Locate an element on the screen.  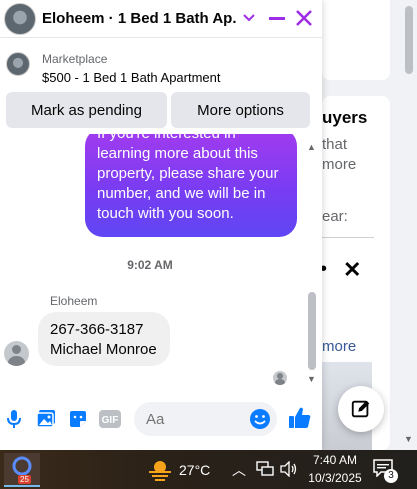
network-icon is located at coordinates (265, 469).